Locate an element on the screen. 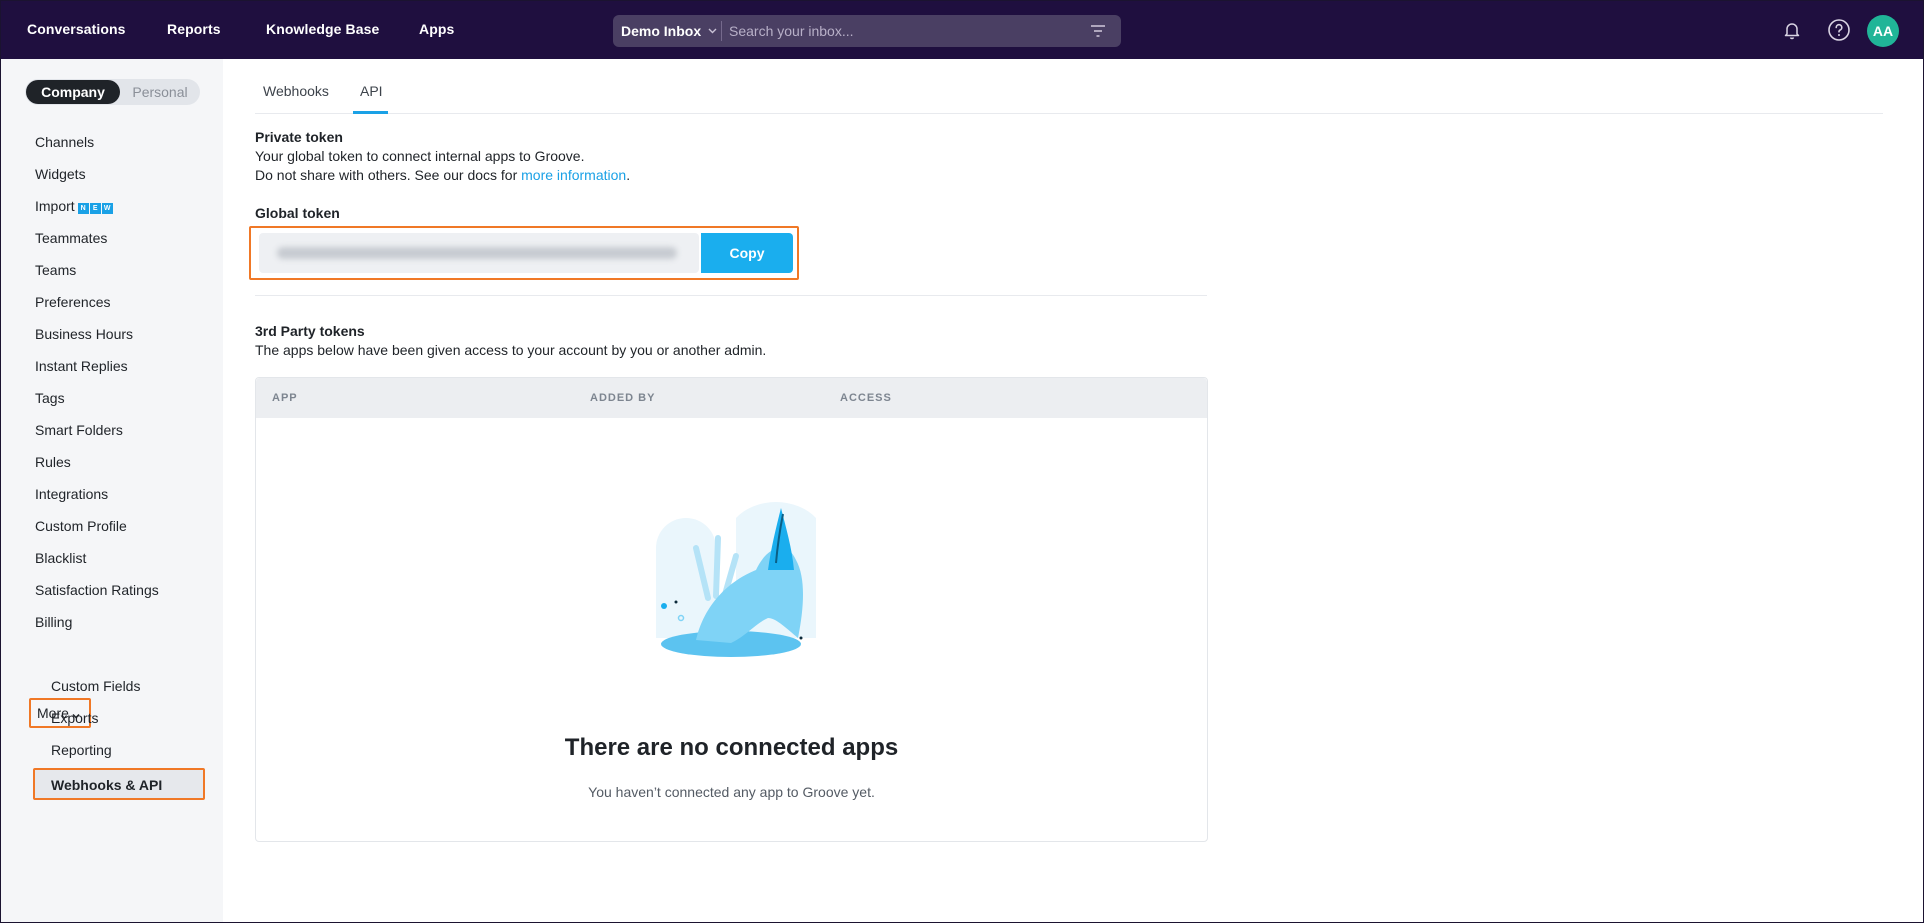  copy-button: Copy is located at coordinates (747, 253).